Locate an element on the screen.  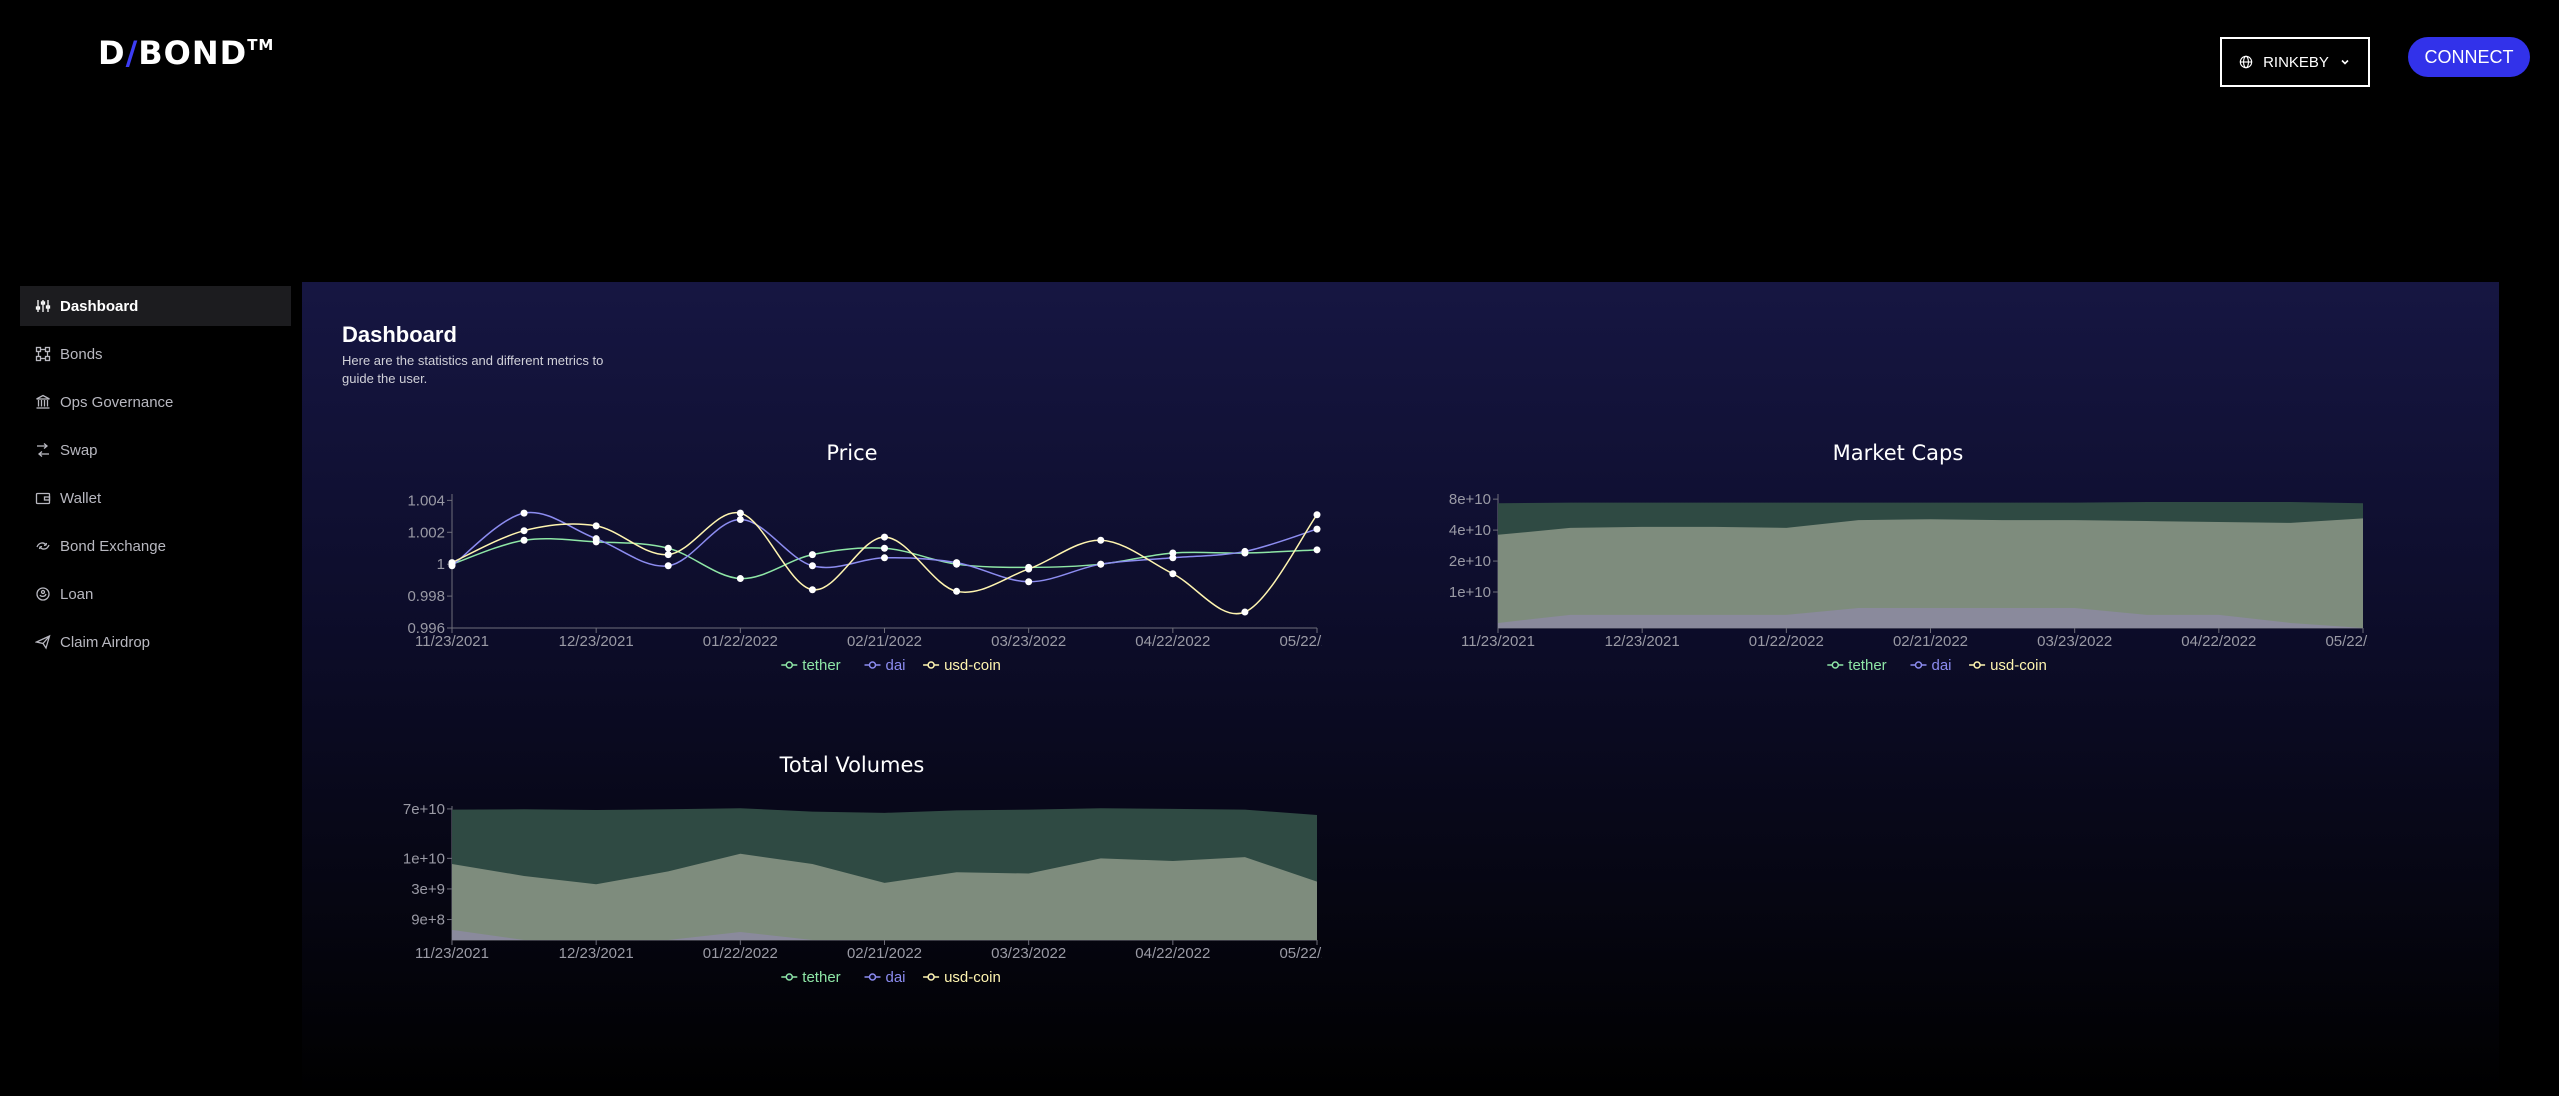
sidebar-item-label: Dashboard is located at coordinates (99, 306).